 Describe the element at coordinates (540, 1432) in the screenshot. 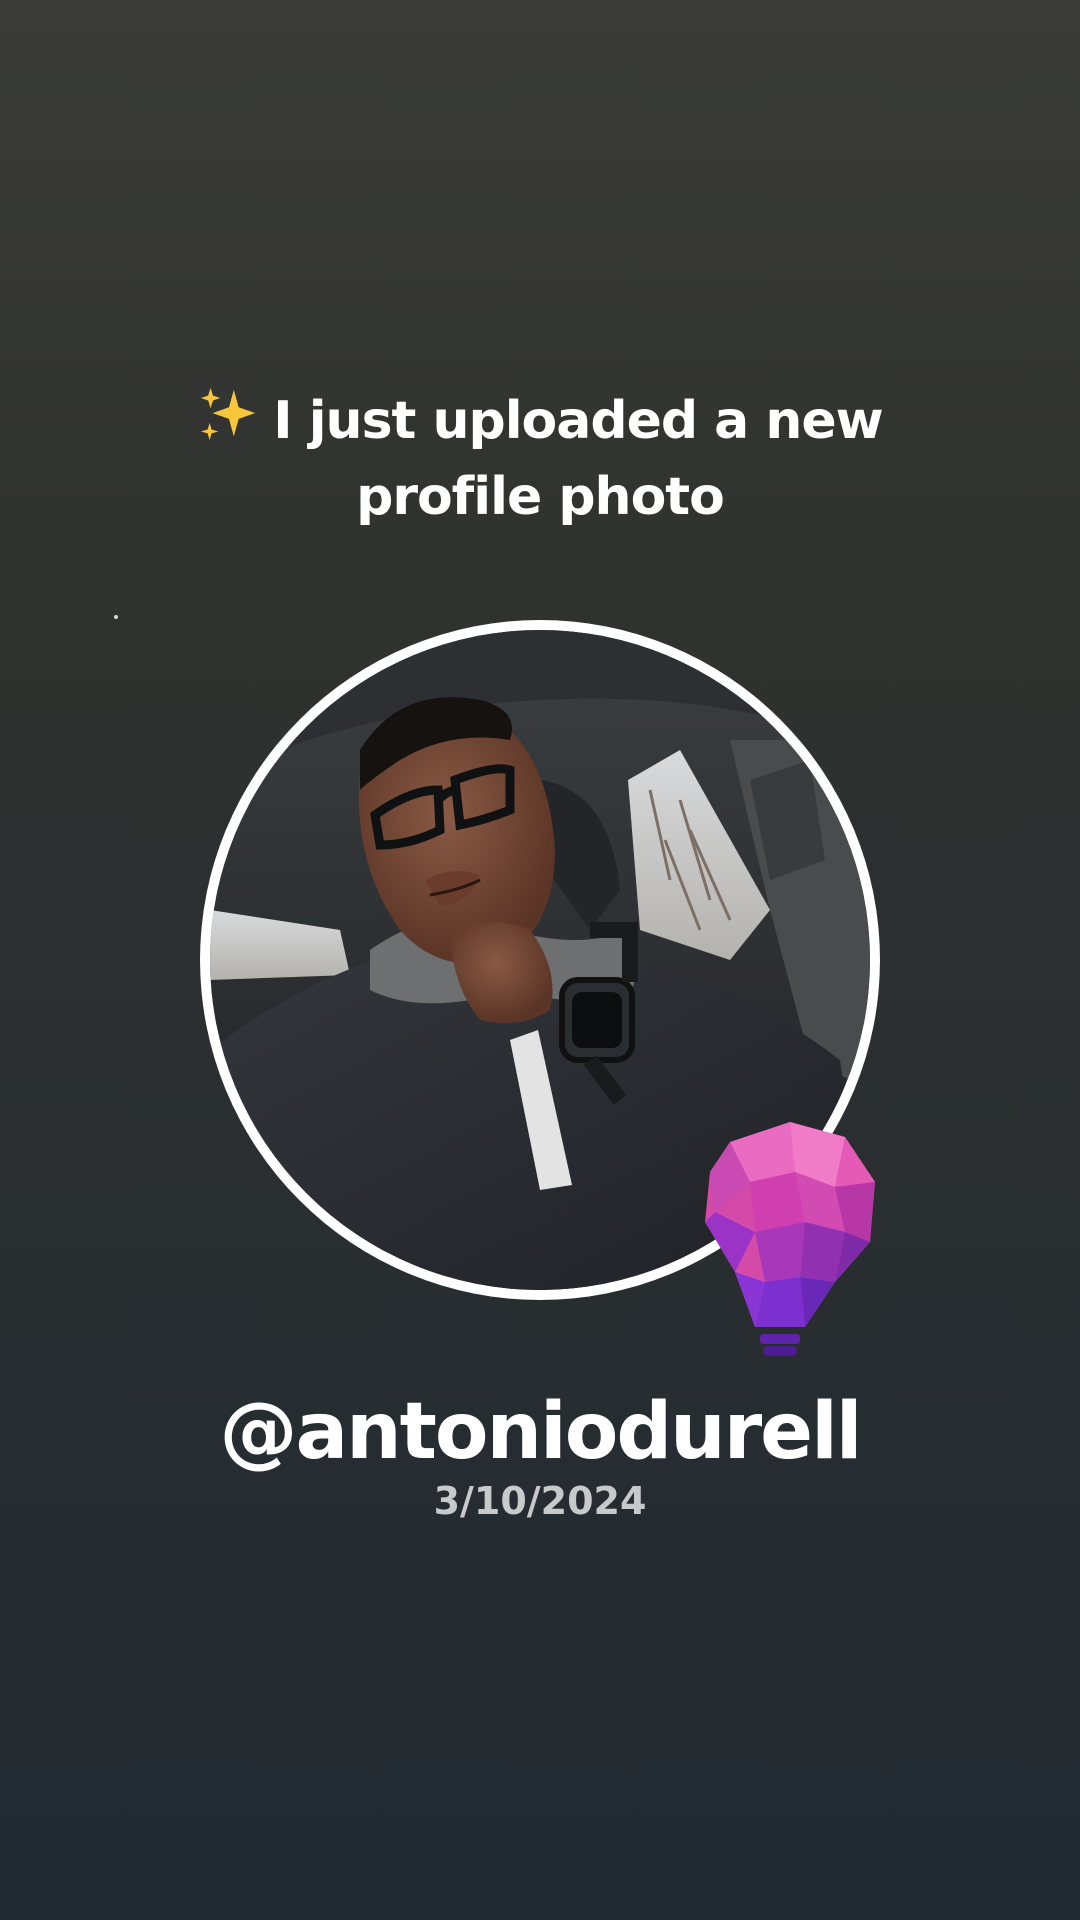

I see `username: @antoniodurell` at that location.